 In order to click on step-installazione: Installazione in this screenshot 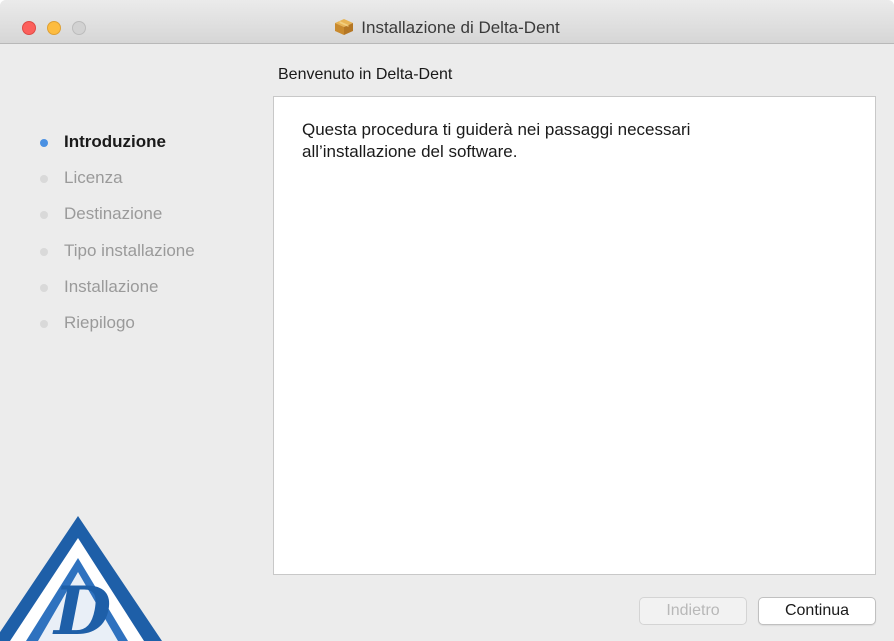, I will do `click(115, 292)`.